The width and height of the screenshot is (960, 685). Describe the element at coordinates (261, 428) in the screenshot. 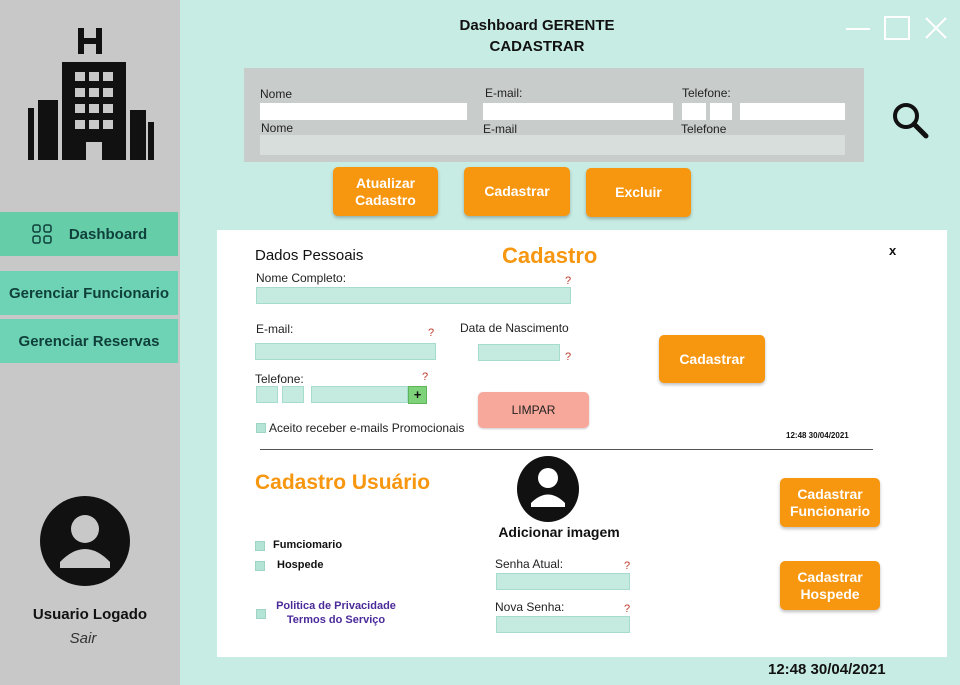

I see `promo-checkbox` at that location.